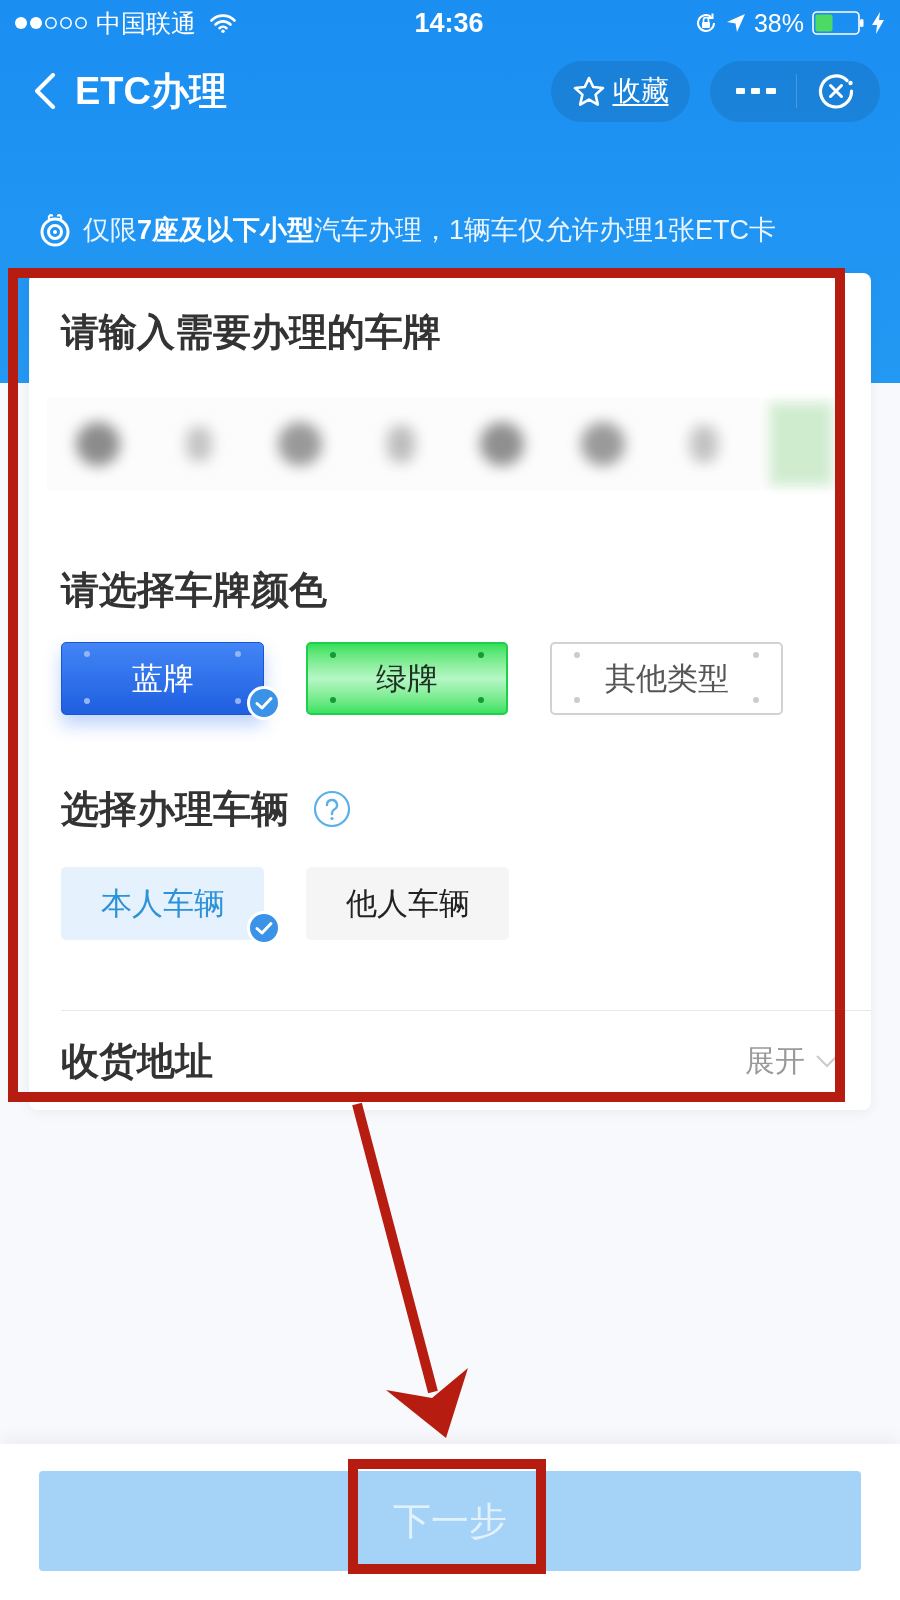 This screenshot has width=900, height=1600. What do you see at coordinates (735, 23) in the screenshot?
I see `location-arrow-icon` at bounding box center [735, 23].